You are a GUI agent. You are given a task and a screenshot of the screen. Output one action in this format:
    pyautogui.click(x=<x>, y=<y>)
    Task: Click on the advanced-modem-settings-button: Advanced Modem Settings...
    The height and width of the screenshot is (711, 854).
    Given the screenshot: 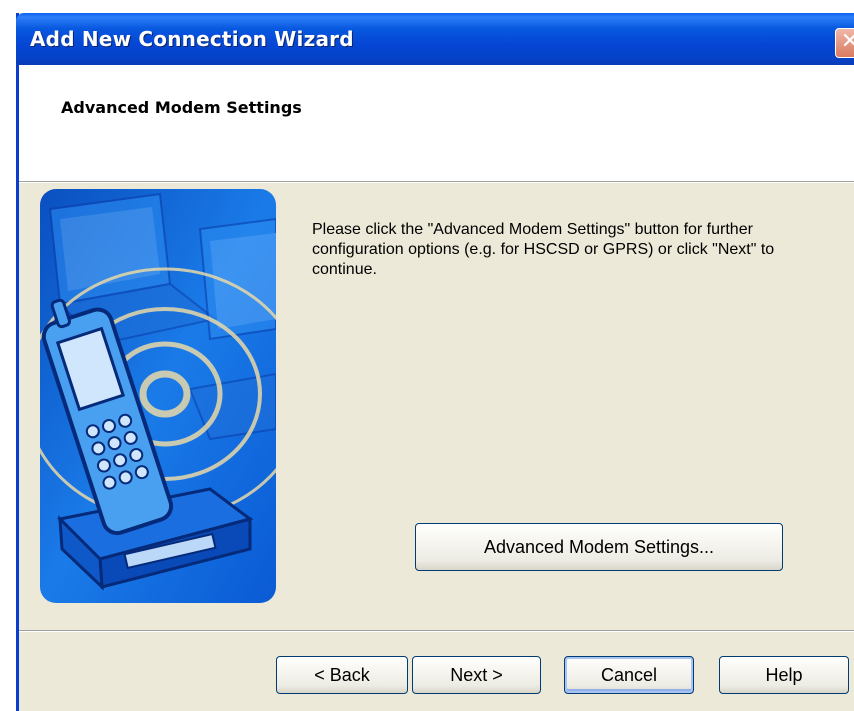 What is the action you would take?
    pyautogui.click(x=599, y=547)
    